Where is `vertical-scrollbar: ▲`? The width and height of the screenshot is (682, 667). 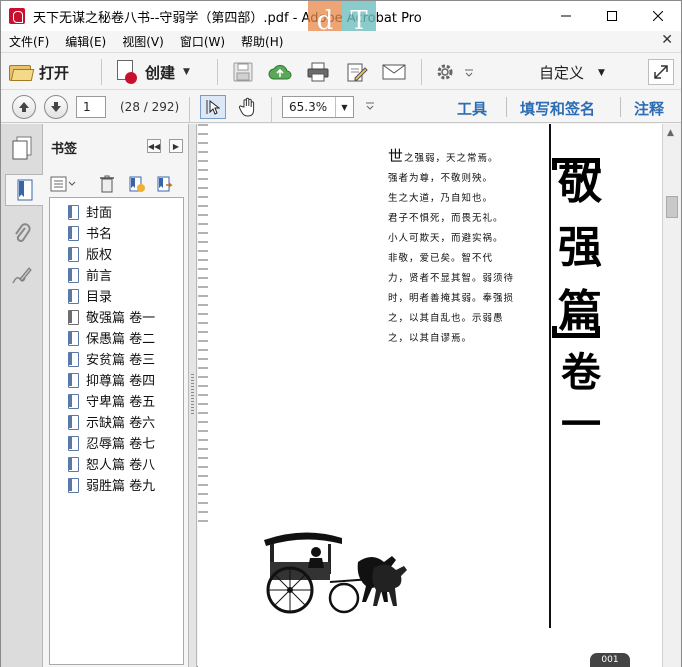 vertical-scrollbar: ▲ is located at coordinates (671, 395).